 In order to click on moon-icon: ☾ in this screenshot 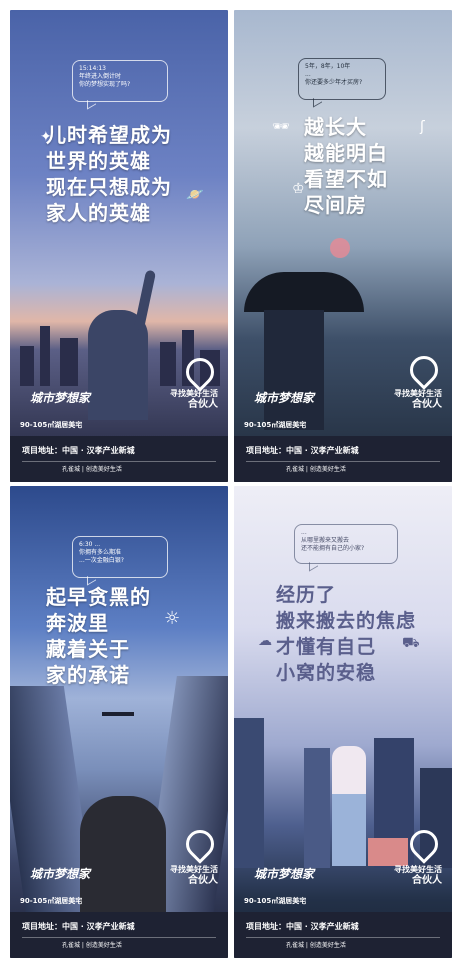, I will do `click(52, 625)`.